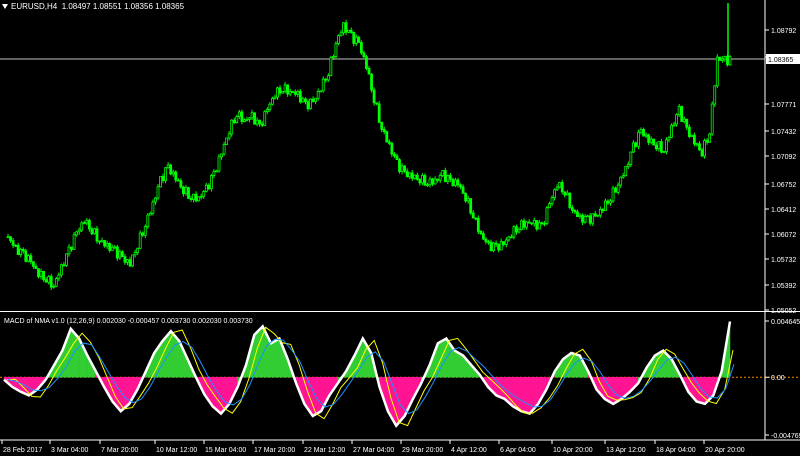  Describe the element at coordinates (725, 450) in the screenshot. I see `time-tick-label: 20 Apr 20:00` at that location.